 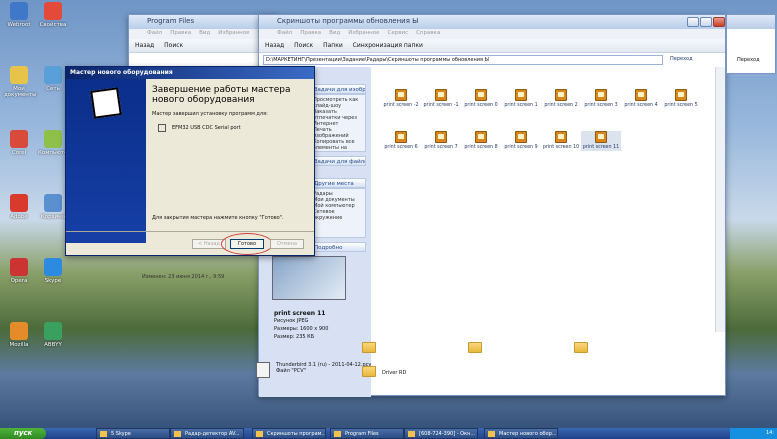 What do you see at coordinates (521, 99) in the screenshot?
I see `image-file: print screen 1` at bounding box center [521, 99].